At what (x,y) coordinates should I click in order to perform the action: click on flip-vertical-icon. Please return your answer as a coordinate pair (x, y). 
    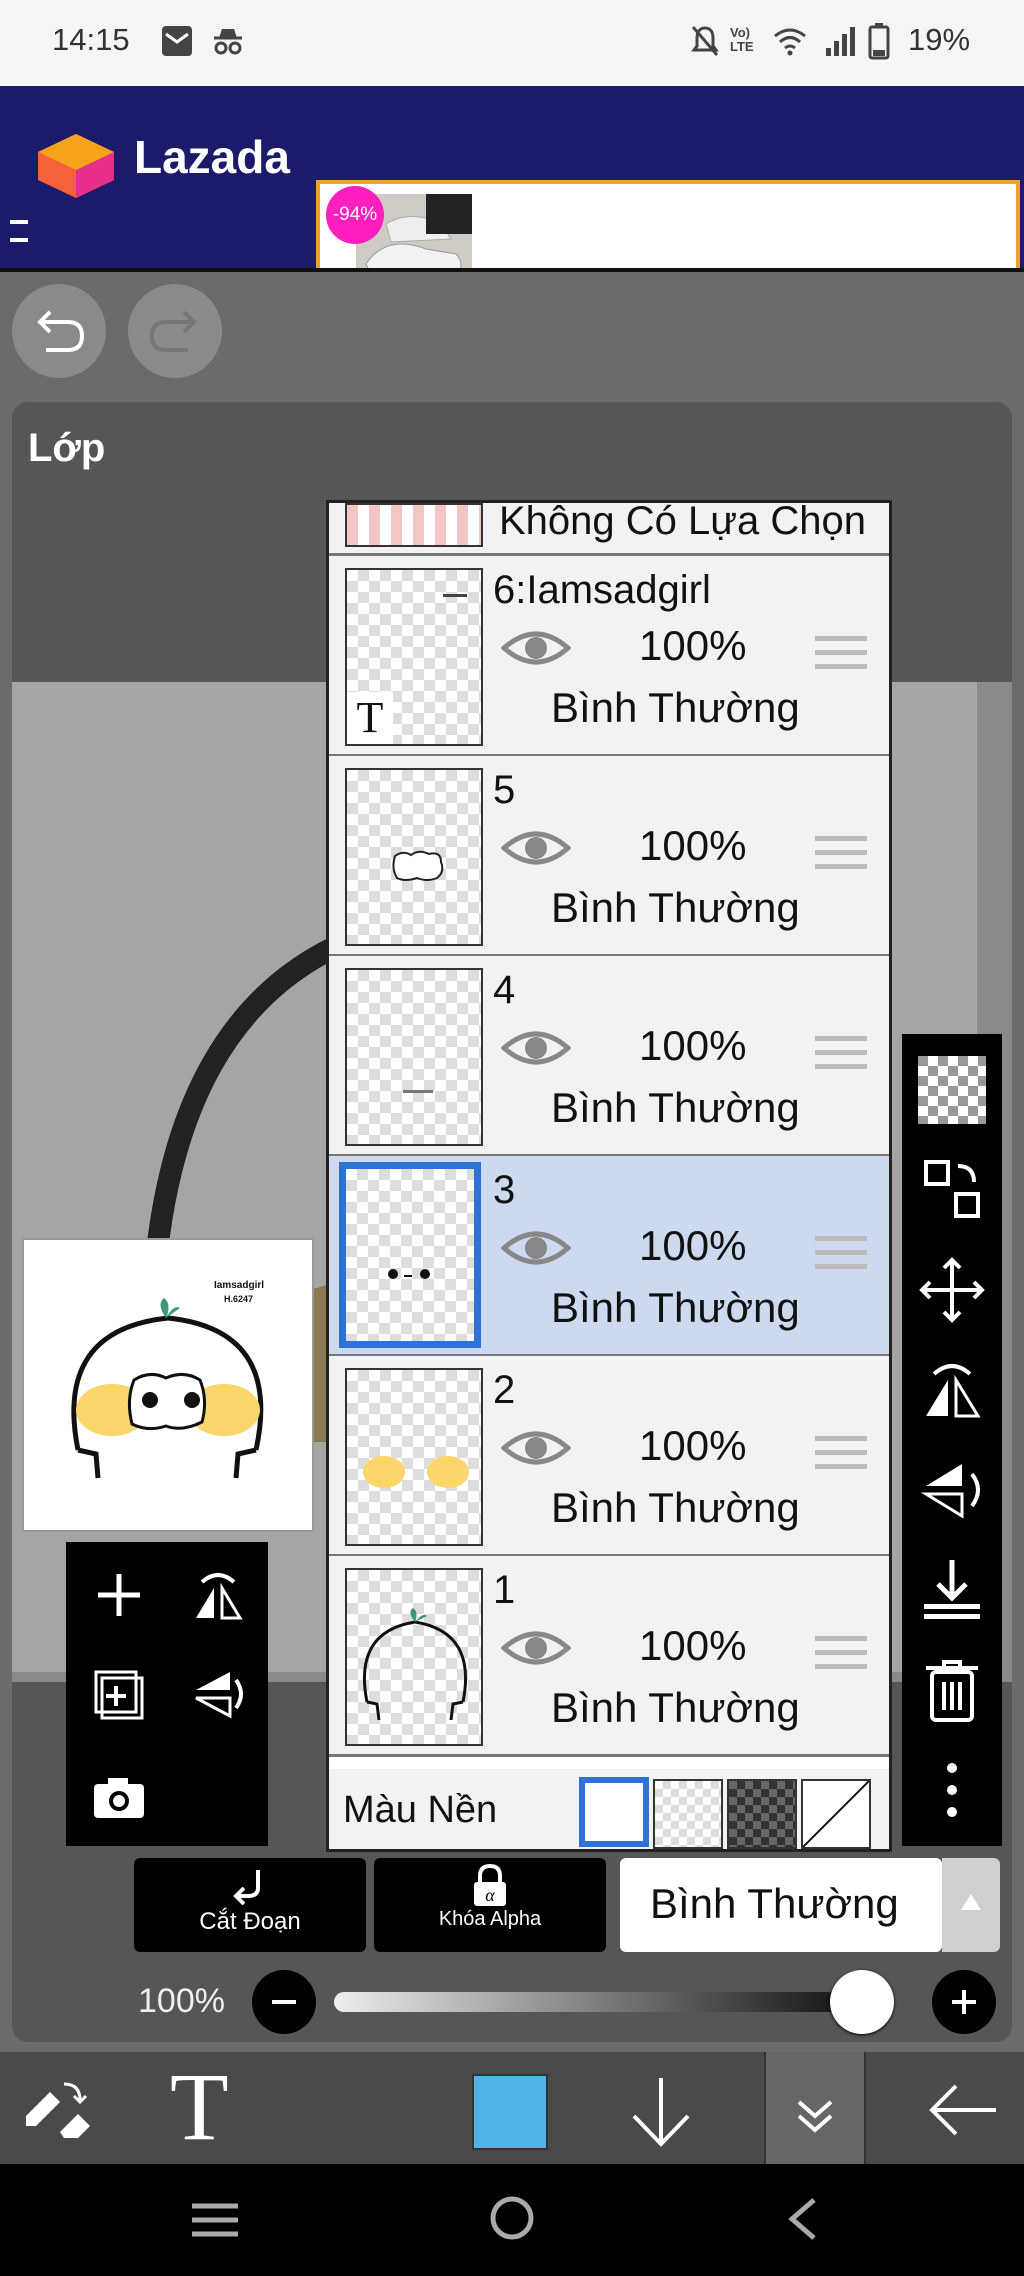
    Looking at the image, I should click on (952, 1490).